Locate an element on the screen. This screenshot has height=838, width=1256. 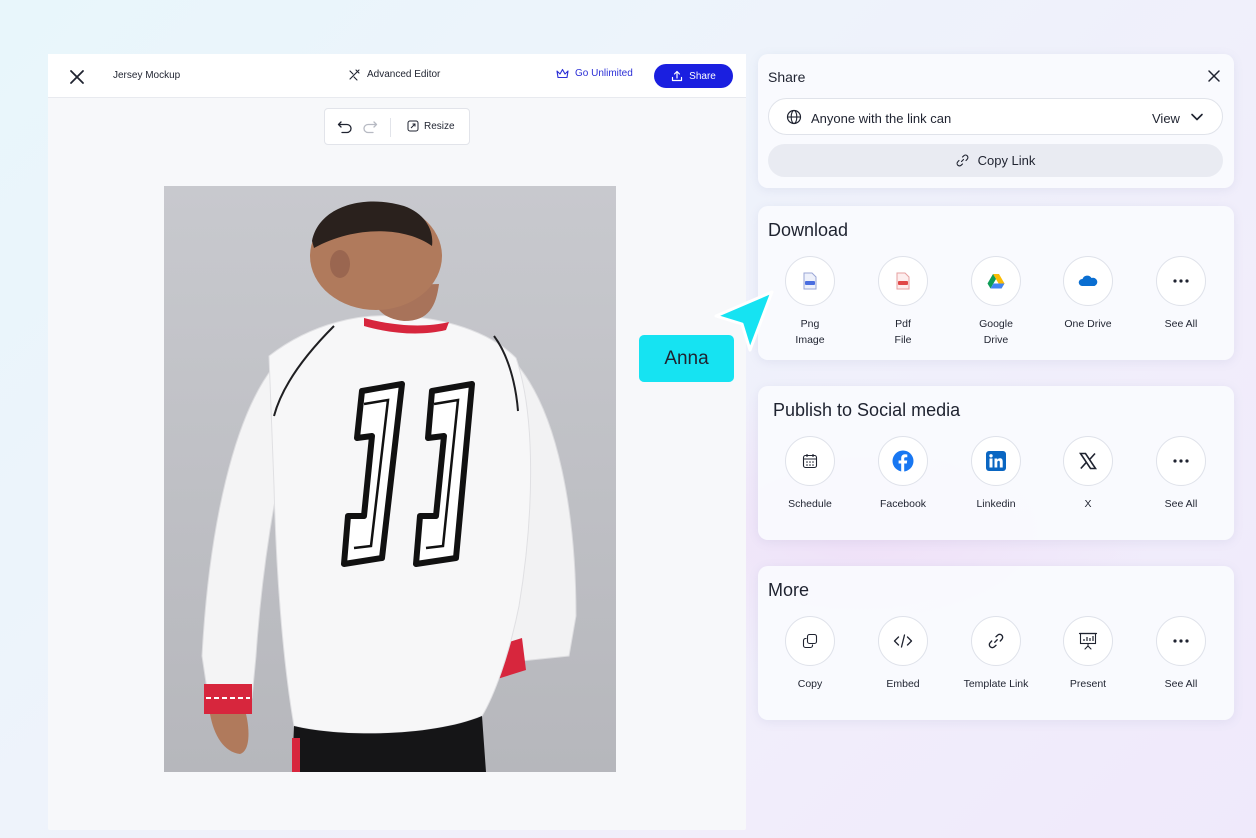
advanced-editor-label: Advanced Editor is located at coordinates (404, 74).